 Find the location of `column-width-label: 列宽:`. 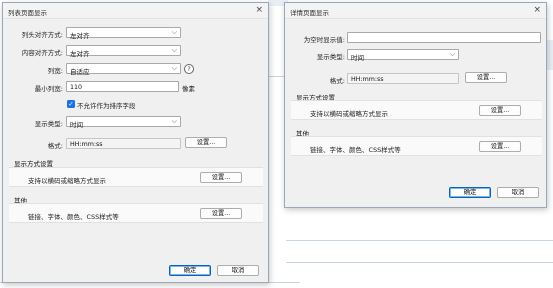

column-width-label: 列宽: is located at coordinates (55, 71).